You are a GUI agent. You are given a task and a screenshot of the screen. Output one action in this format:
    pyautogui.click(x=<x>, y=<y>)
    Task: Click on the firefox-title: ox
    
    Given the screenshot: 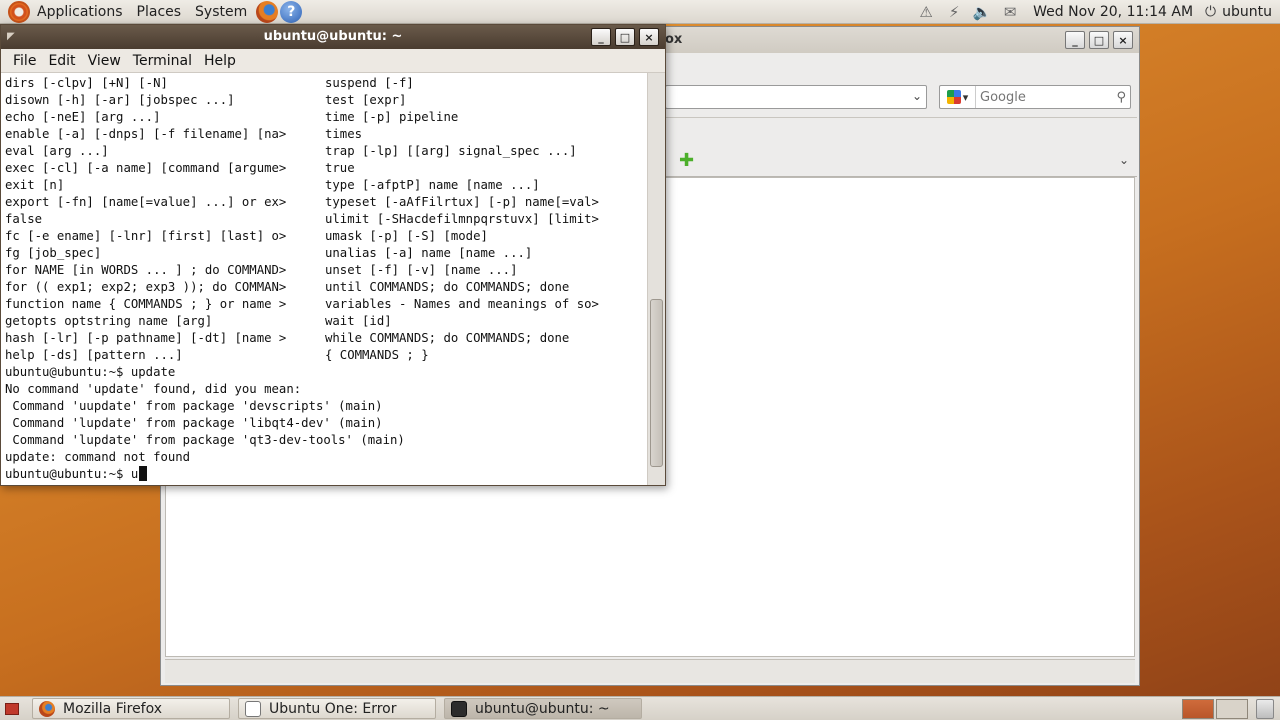 What is the action you would take?
    pyautogui.click(x=674, y=39)
    